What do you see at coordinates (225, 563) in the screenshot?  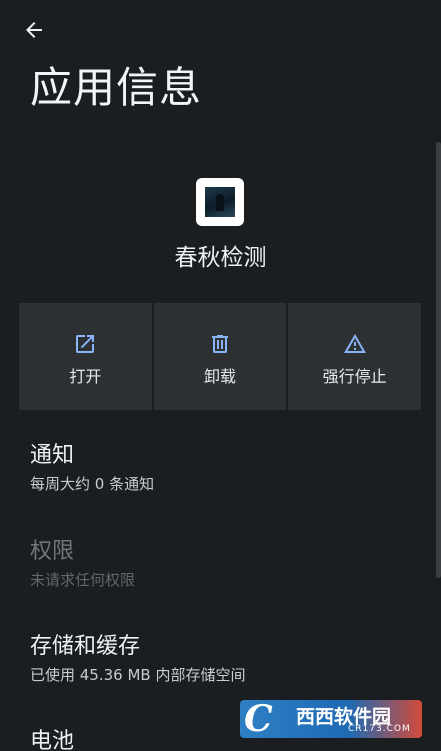 I see `settings-item-permissions: 权限 未请求任何权限` at bounding box center [225, 563].